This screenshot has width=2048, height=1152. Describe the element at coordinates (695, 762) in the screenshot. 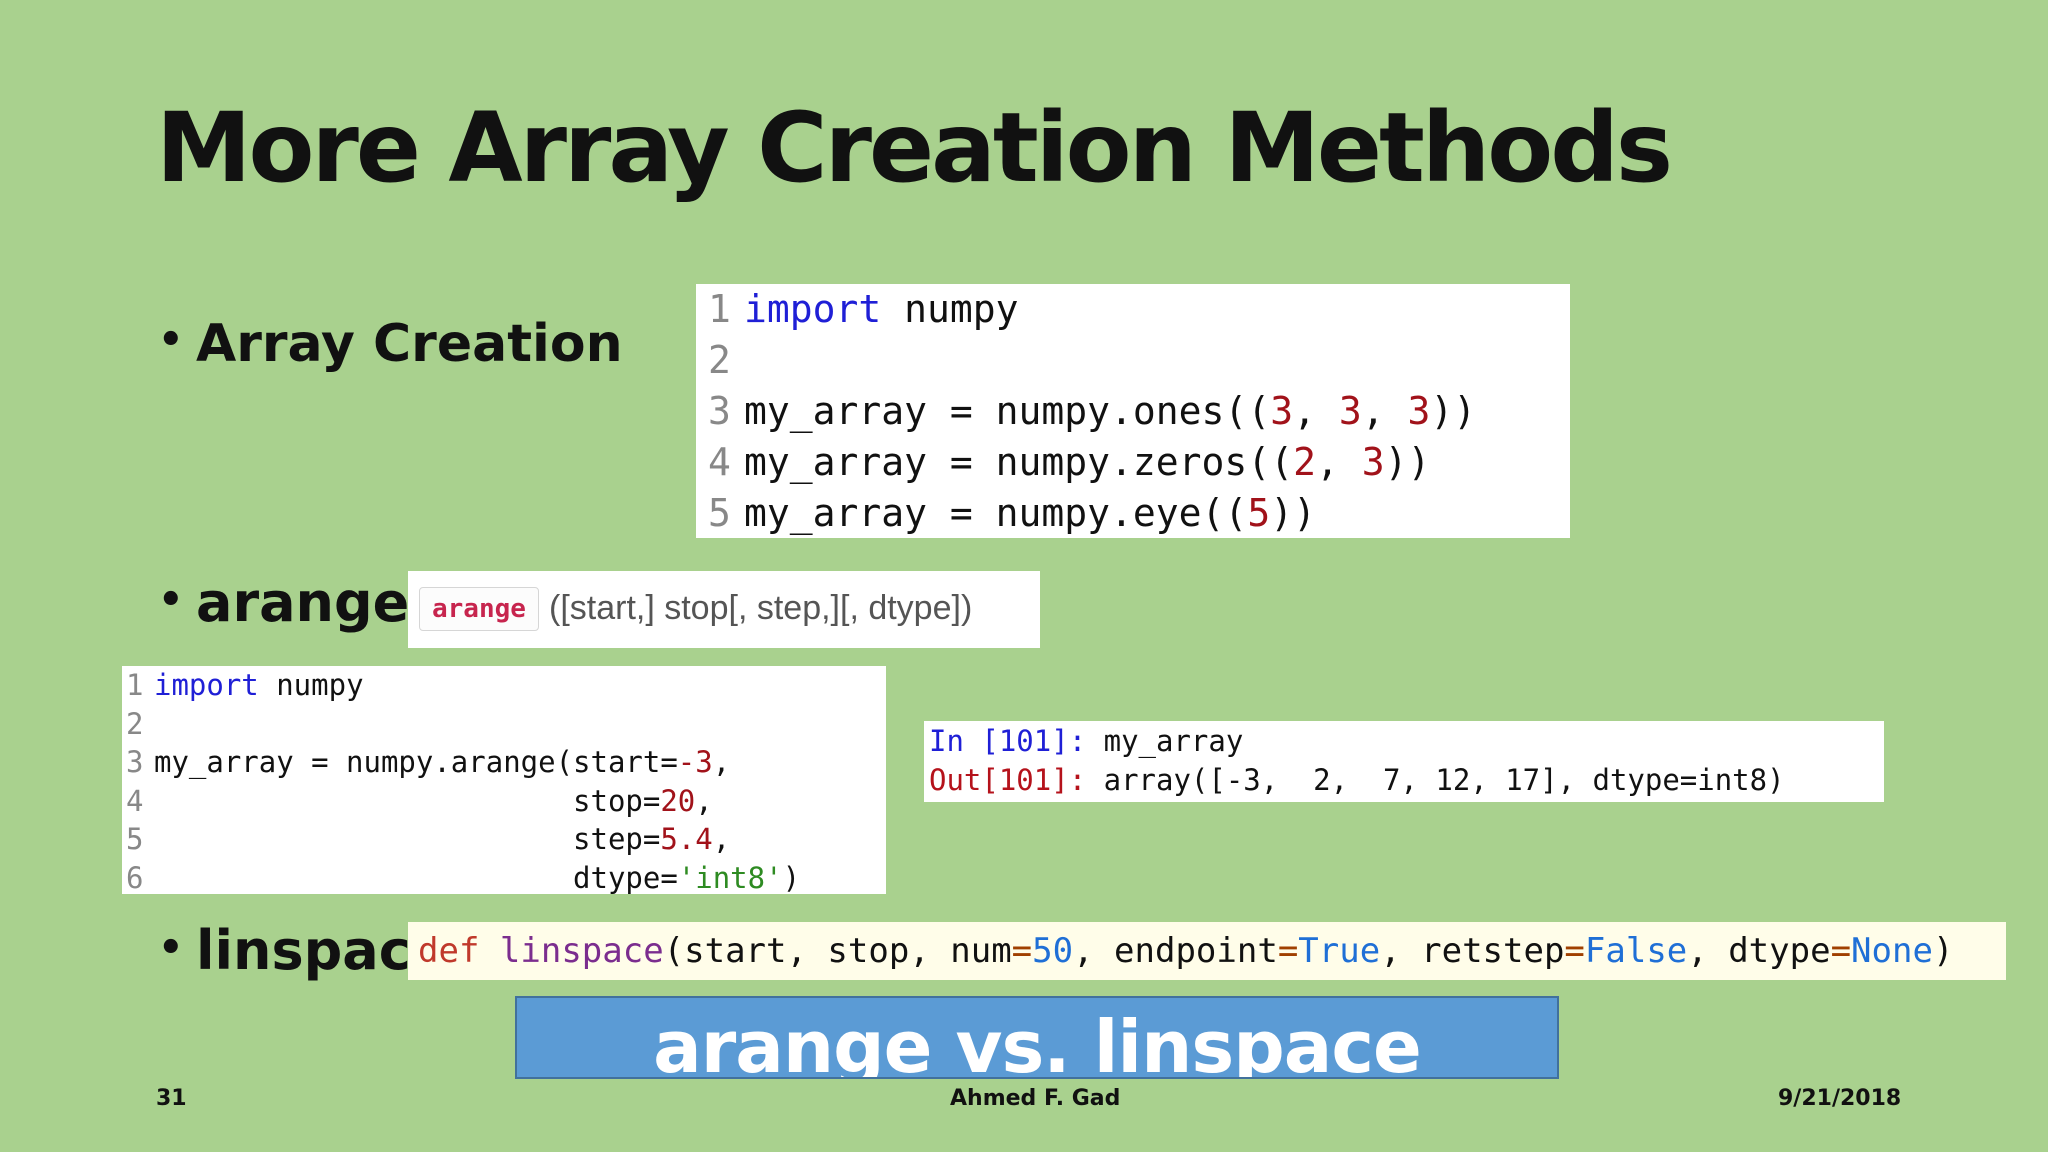

I see `code-token: -3` at that location.